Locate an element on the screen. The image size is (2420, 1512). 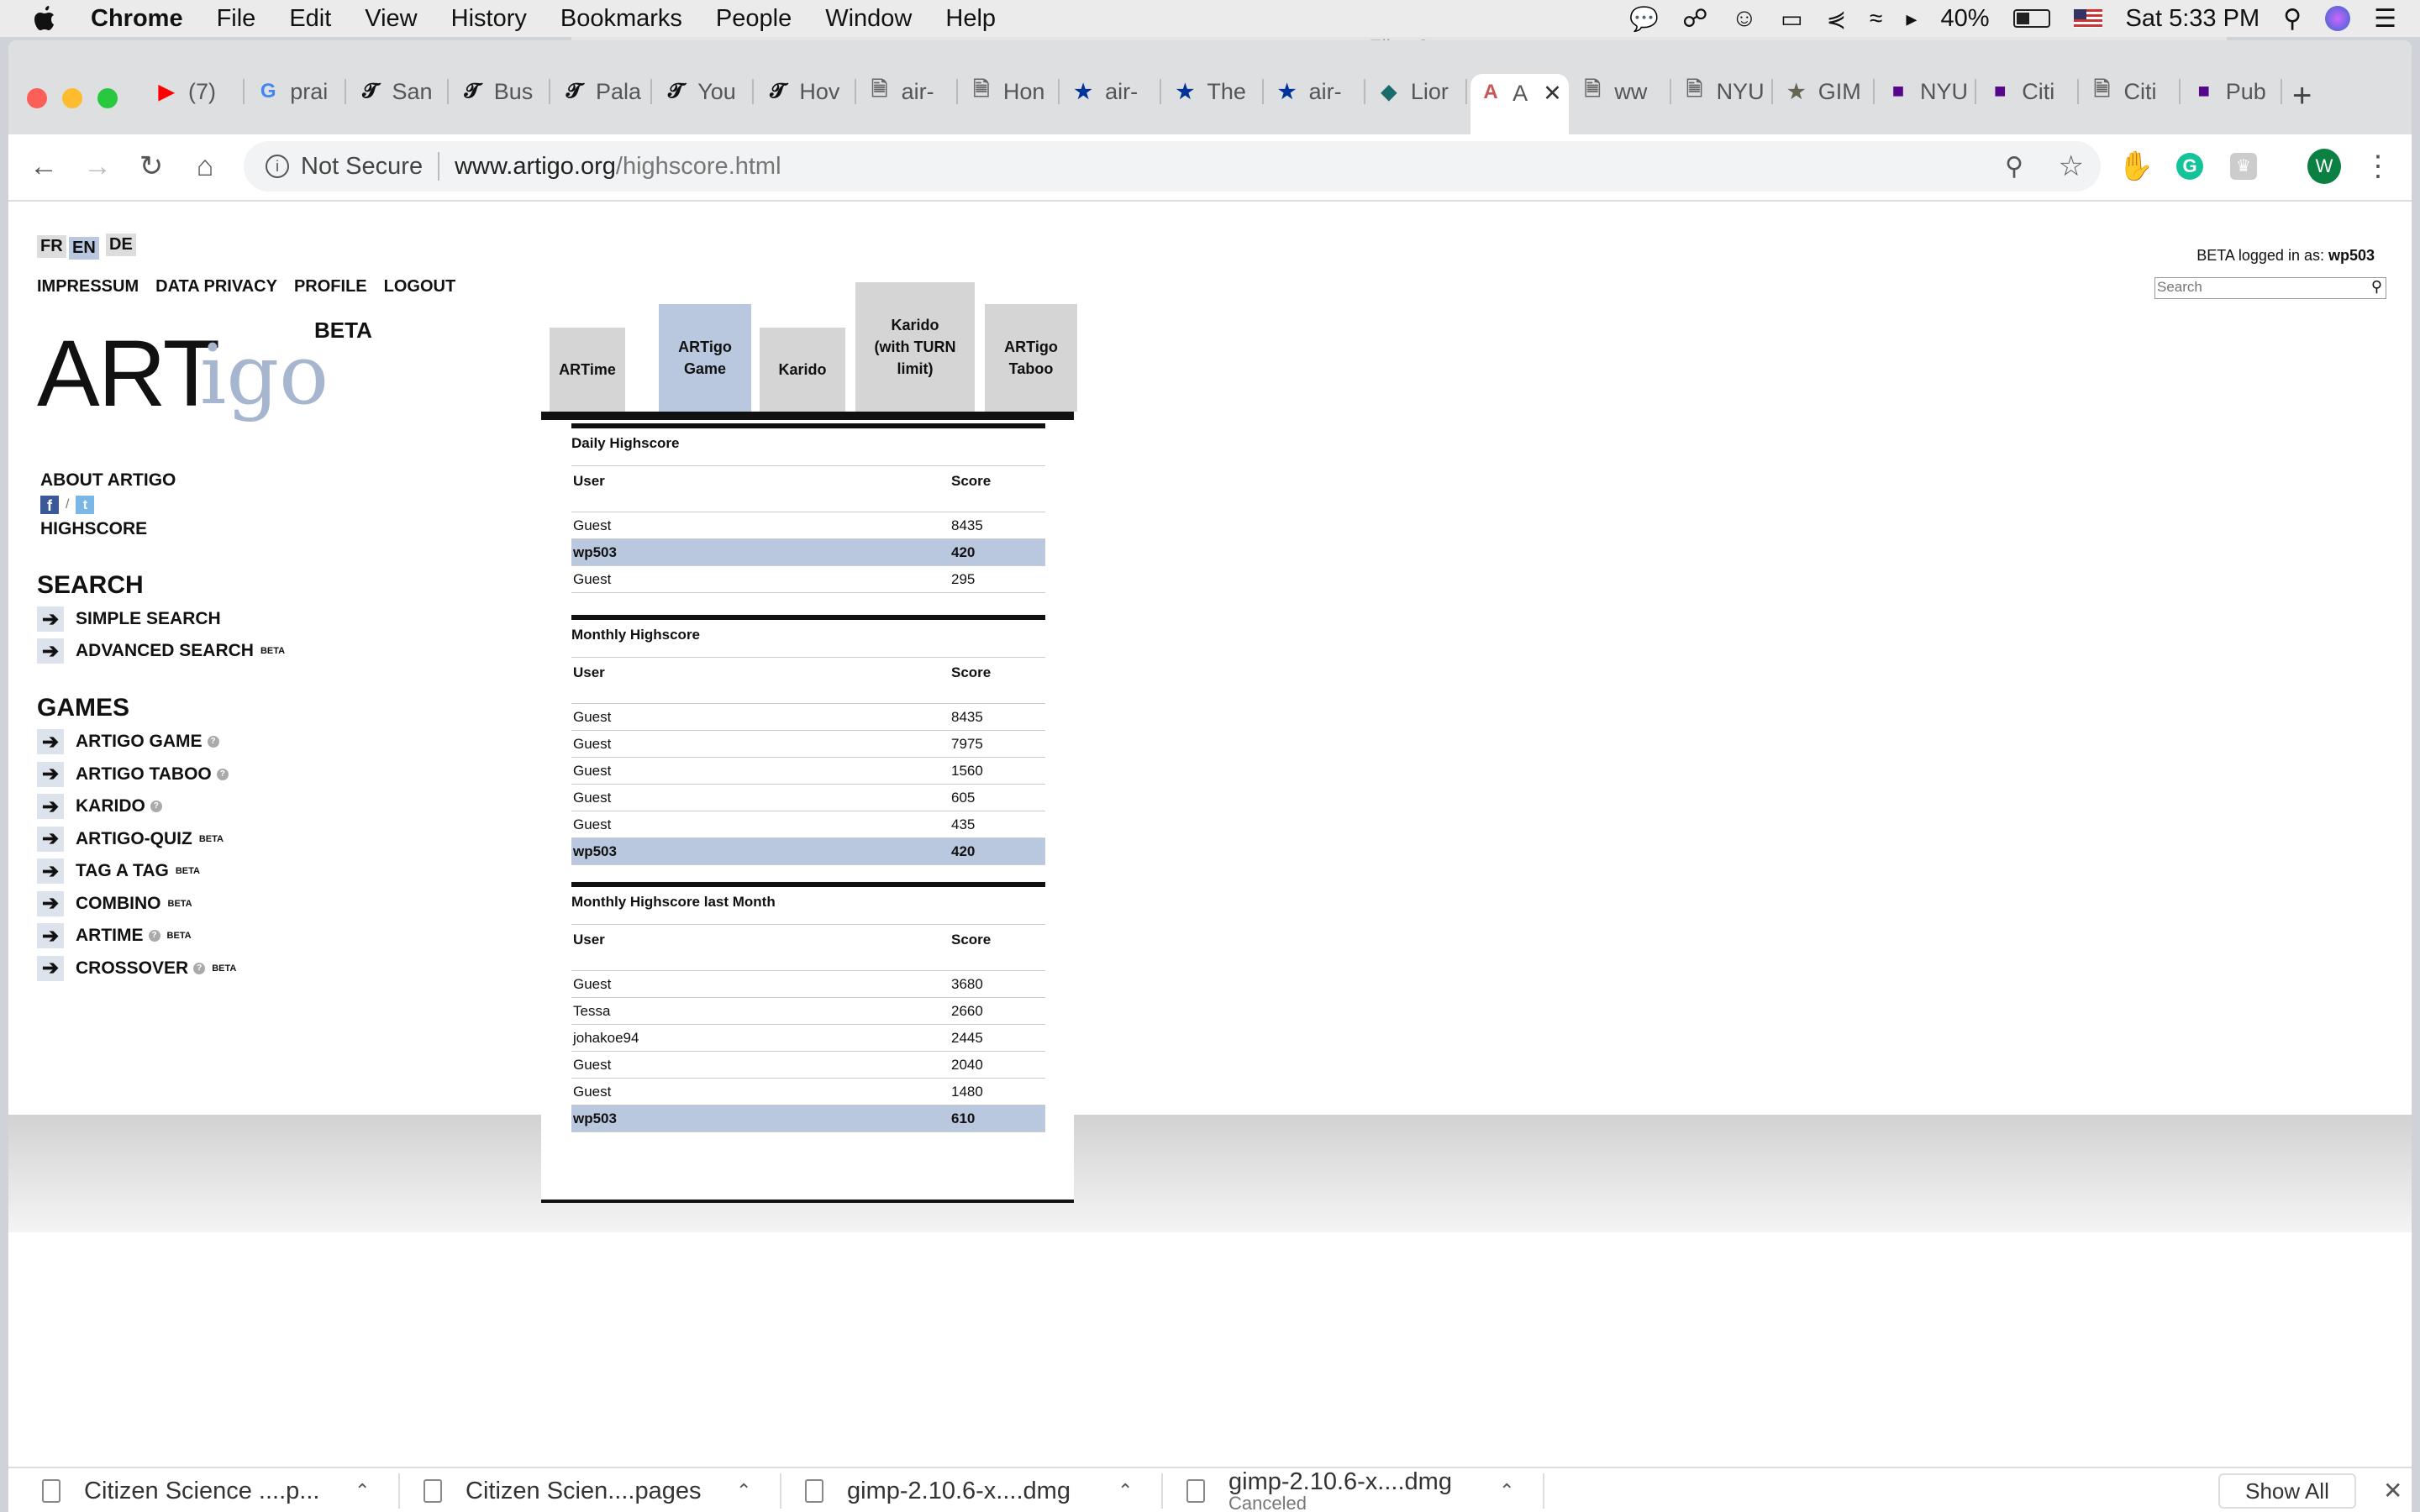
game-tab: ARTime is located at coordinates (587, 370).